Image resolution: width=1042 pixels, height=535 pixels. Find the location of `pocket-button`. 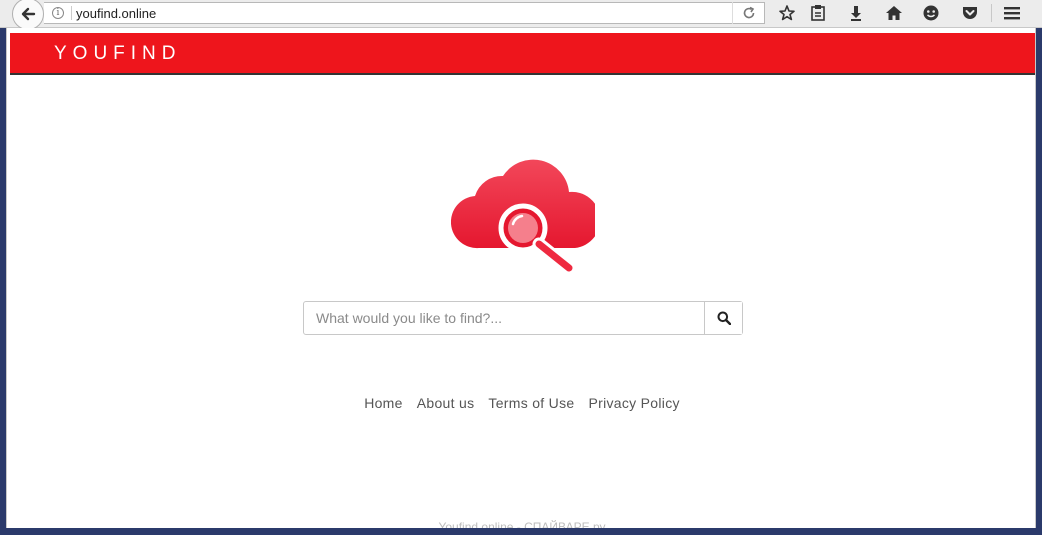

pocket-button is located at coordinates (970, 13).